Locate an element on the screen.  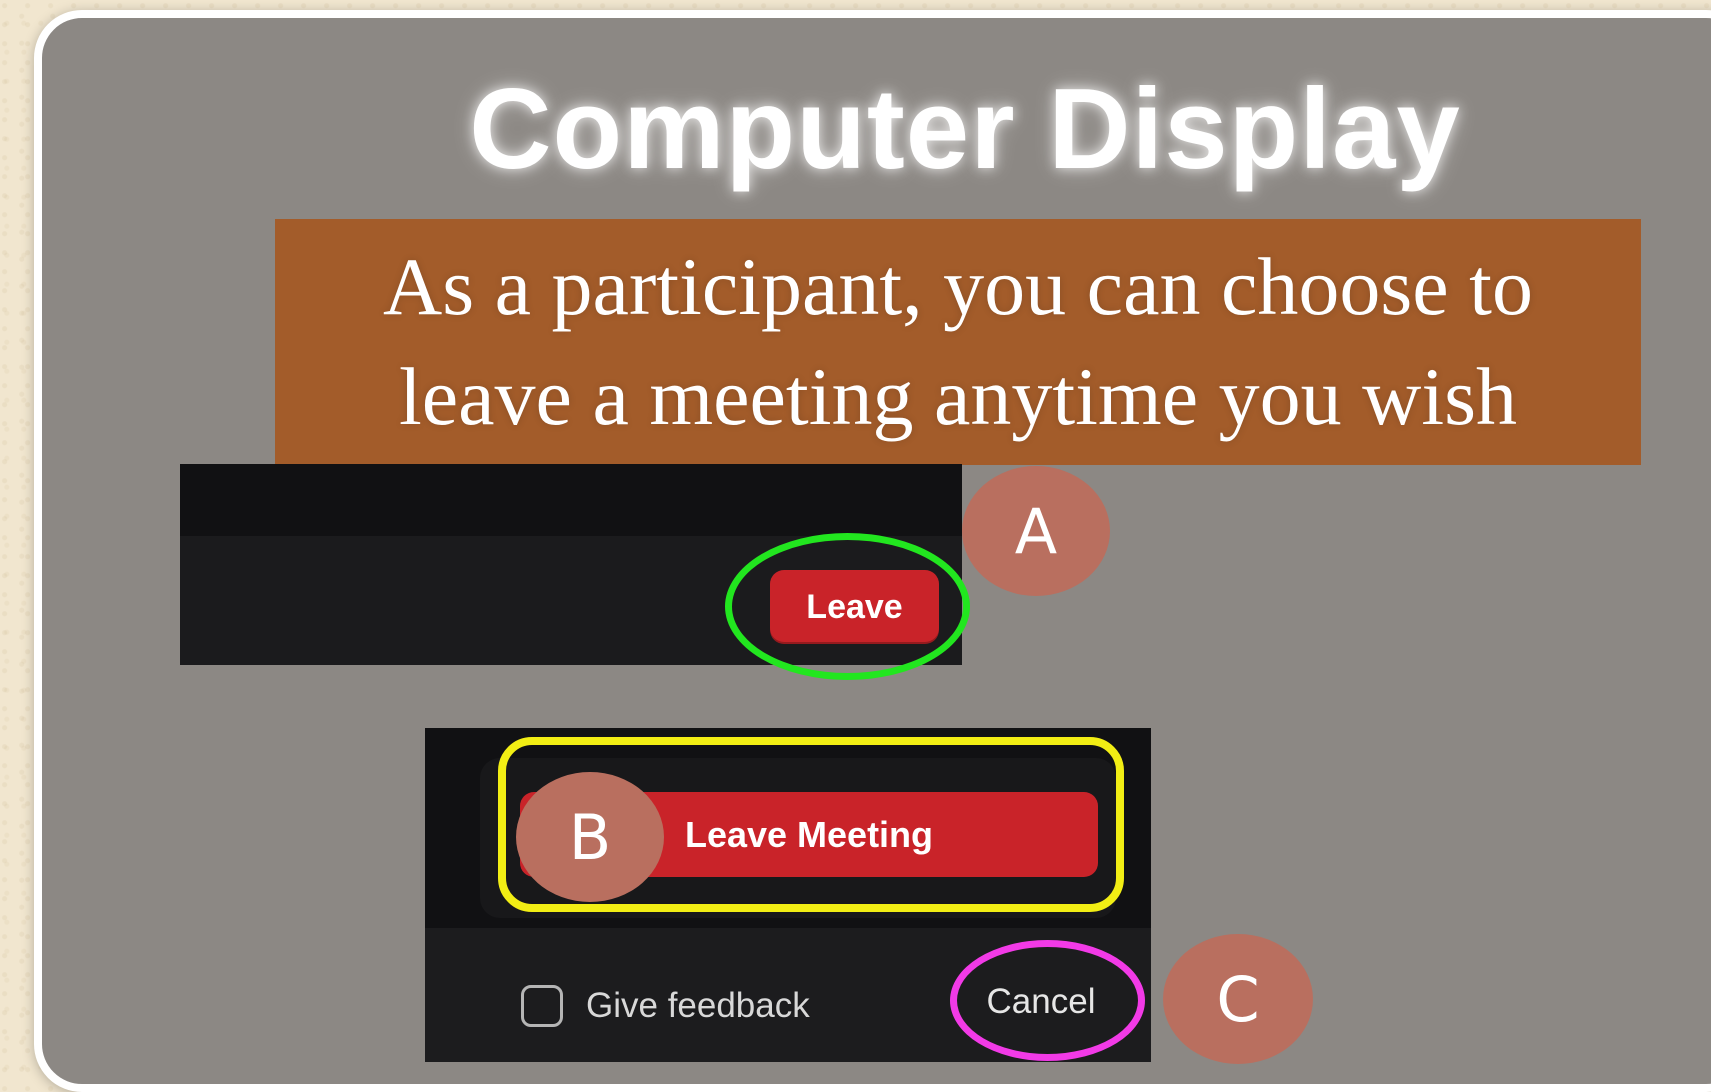
banner-line: As a participant, you can choose to is located at coordinates (958, 286).